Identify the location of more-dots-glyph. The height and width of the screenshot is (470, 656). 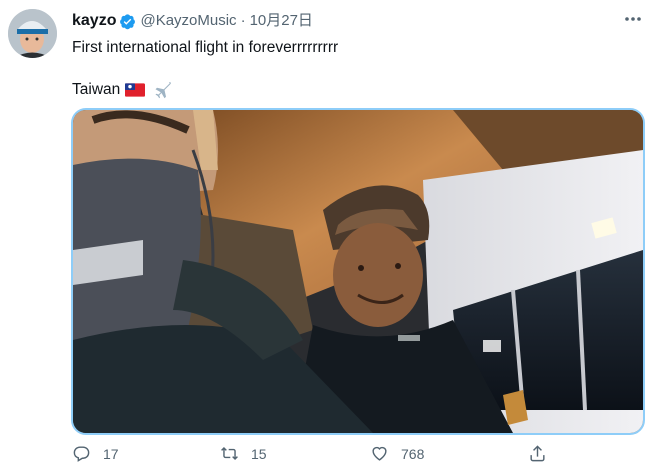
(633, 19).